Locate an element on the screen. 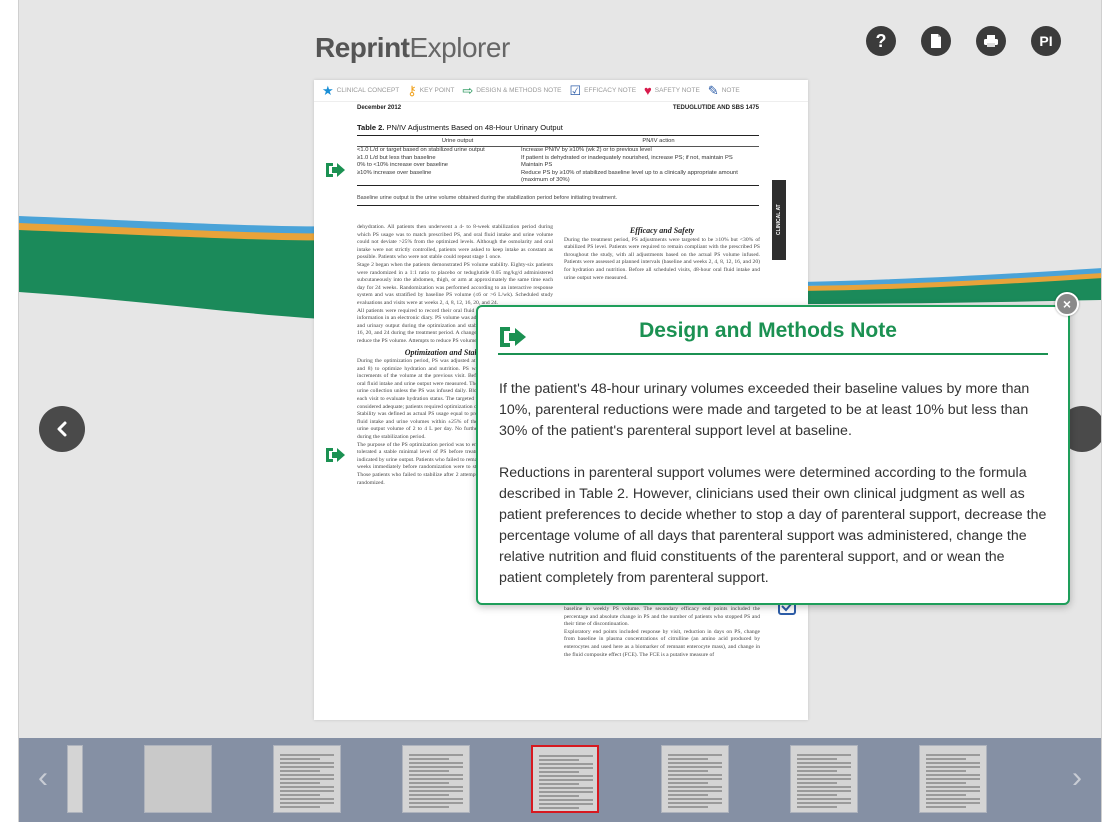  close-popup-button: × is located at coordinates (1067, 304).